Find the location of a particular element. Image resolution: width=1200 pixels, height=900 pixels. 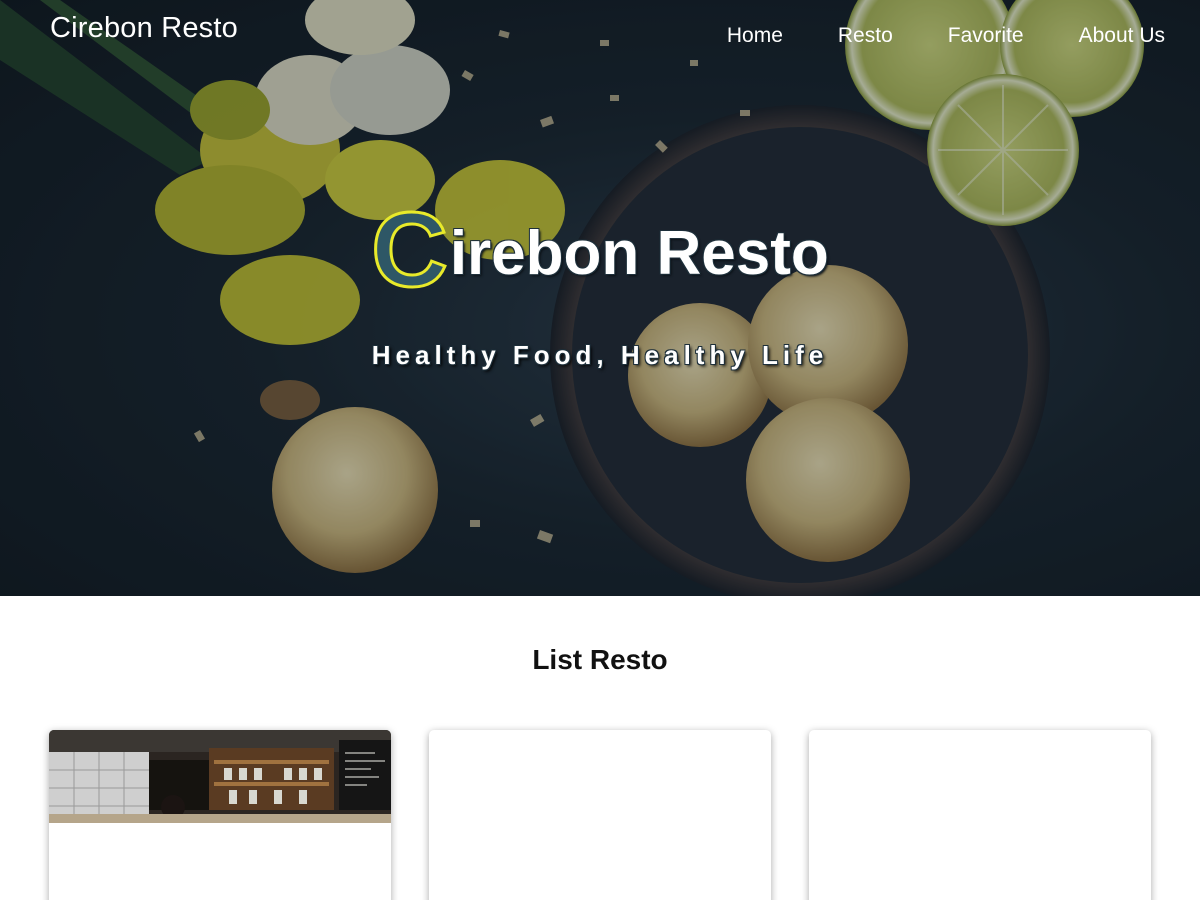

nav-menu: Home Resto Favorite About Us is located at coordinates (918, 36).